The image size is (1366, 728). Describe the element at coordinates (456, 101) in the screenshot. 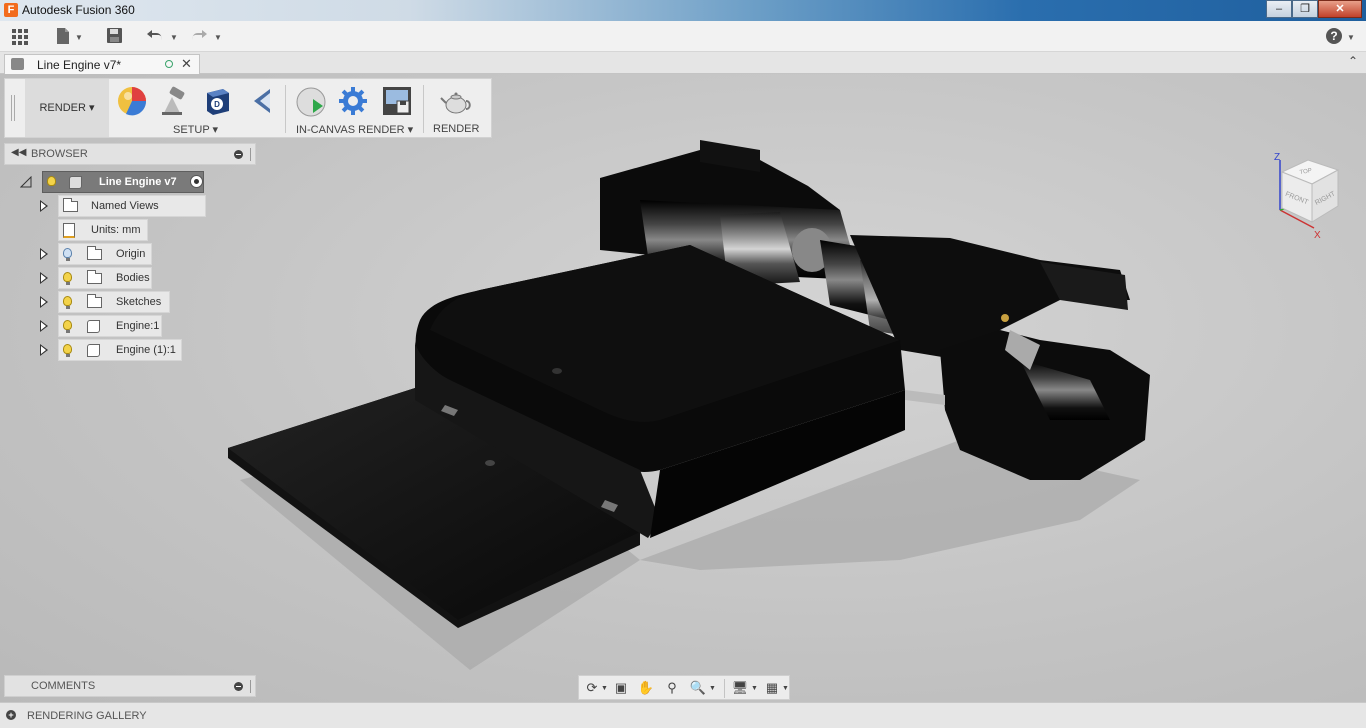

I see `render-teapot-icon` at that location.